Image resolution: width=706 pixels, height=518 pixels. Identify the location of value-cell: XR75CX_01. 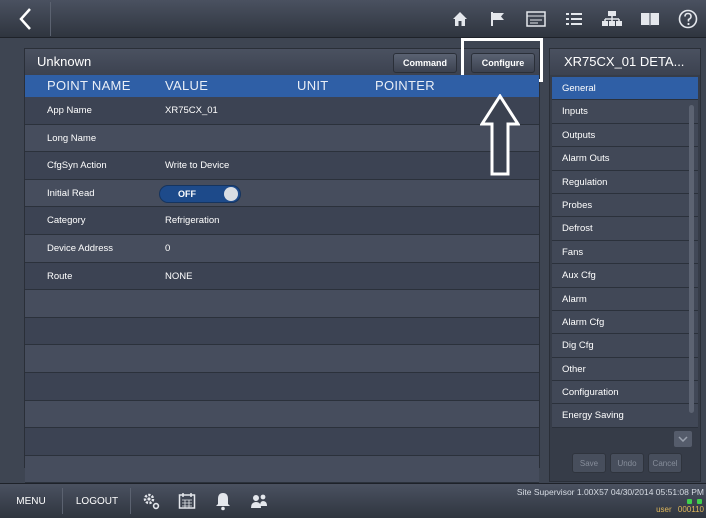
(191, 110).